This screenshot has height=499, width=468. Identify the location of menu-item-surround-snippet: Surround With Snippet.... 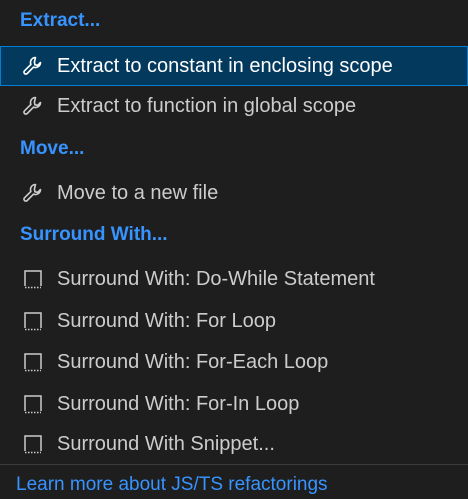
(234, 444).